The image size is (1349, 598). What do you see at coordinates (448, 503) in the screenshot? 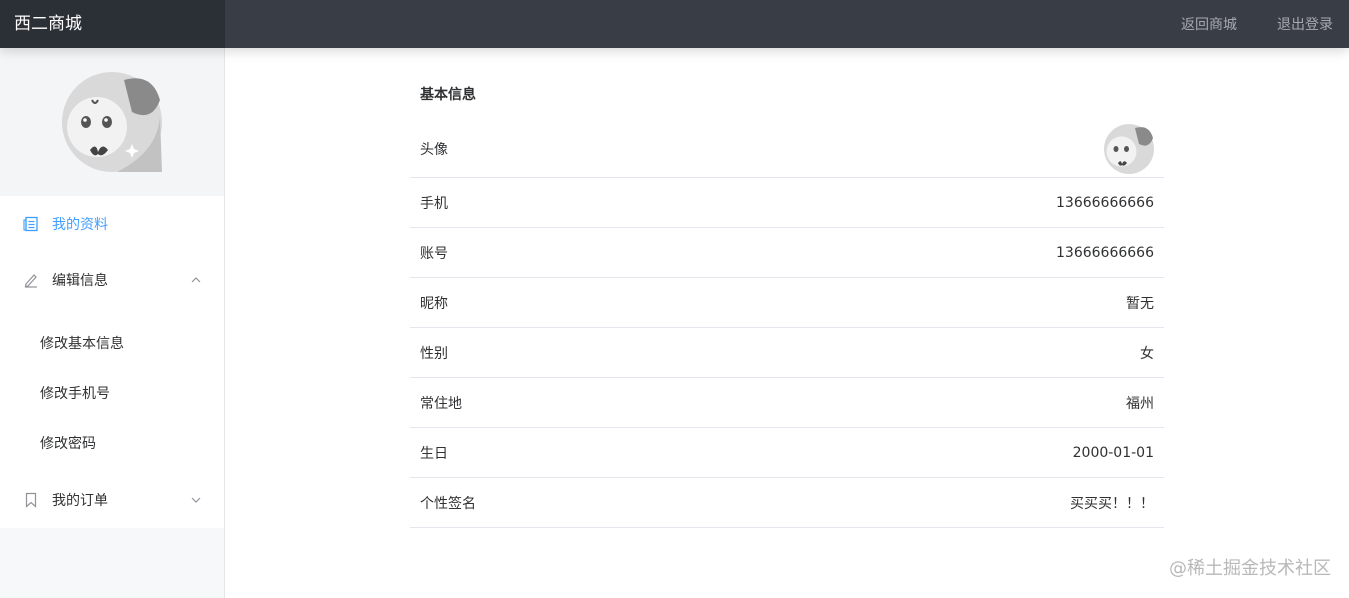
I see `row-label: 个性签名` at bounding box center [448, 503].